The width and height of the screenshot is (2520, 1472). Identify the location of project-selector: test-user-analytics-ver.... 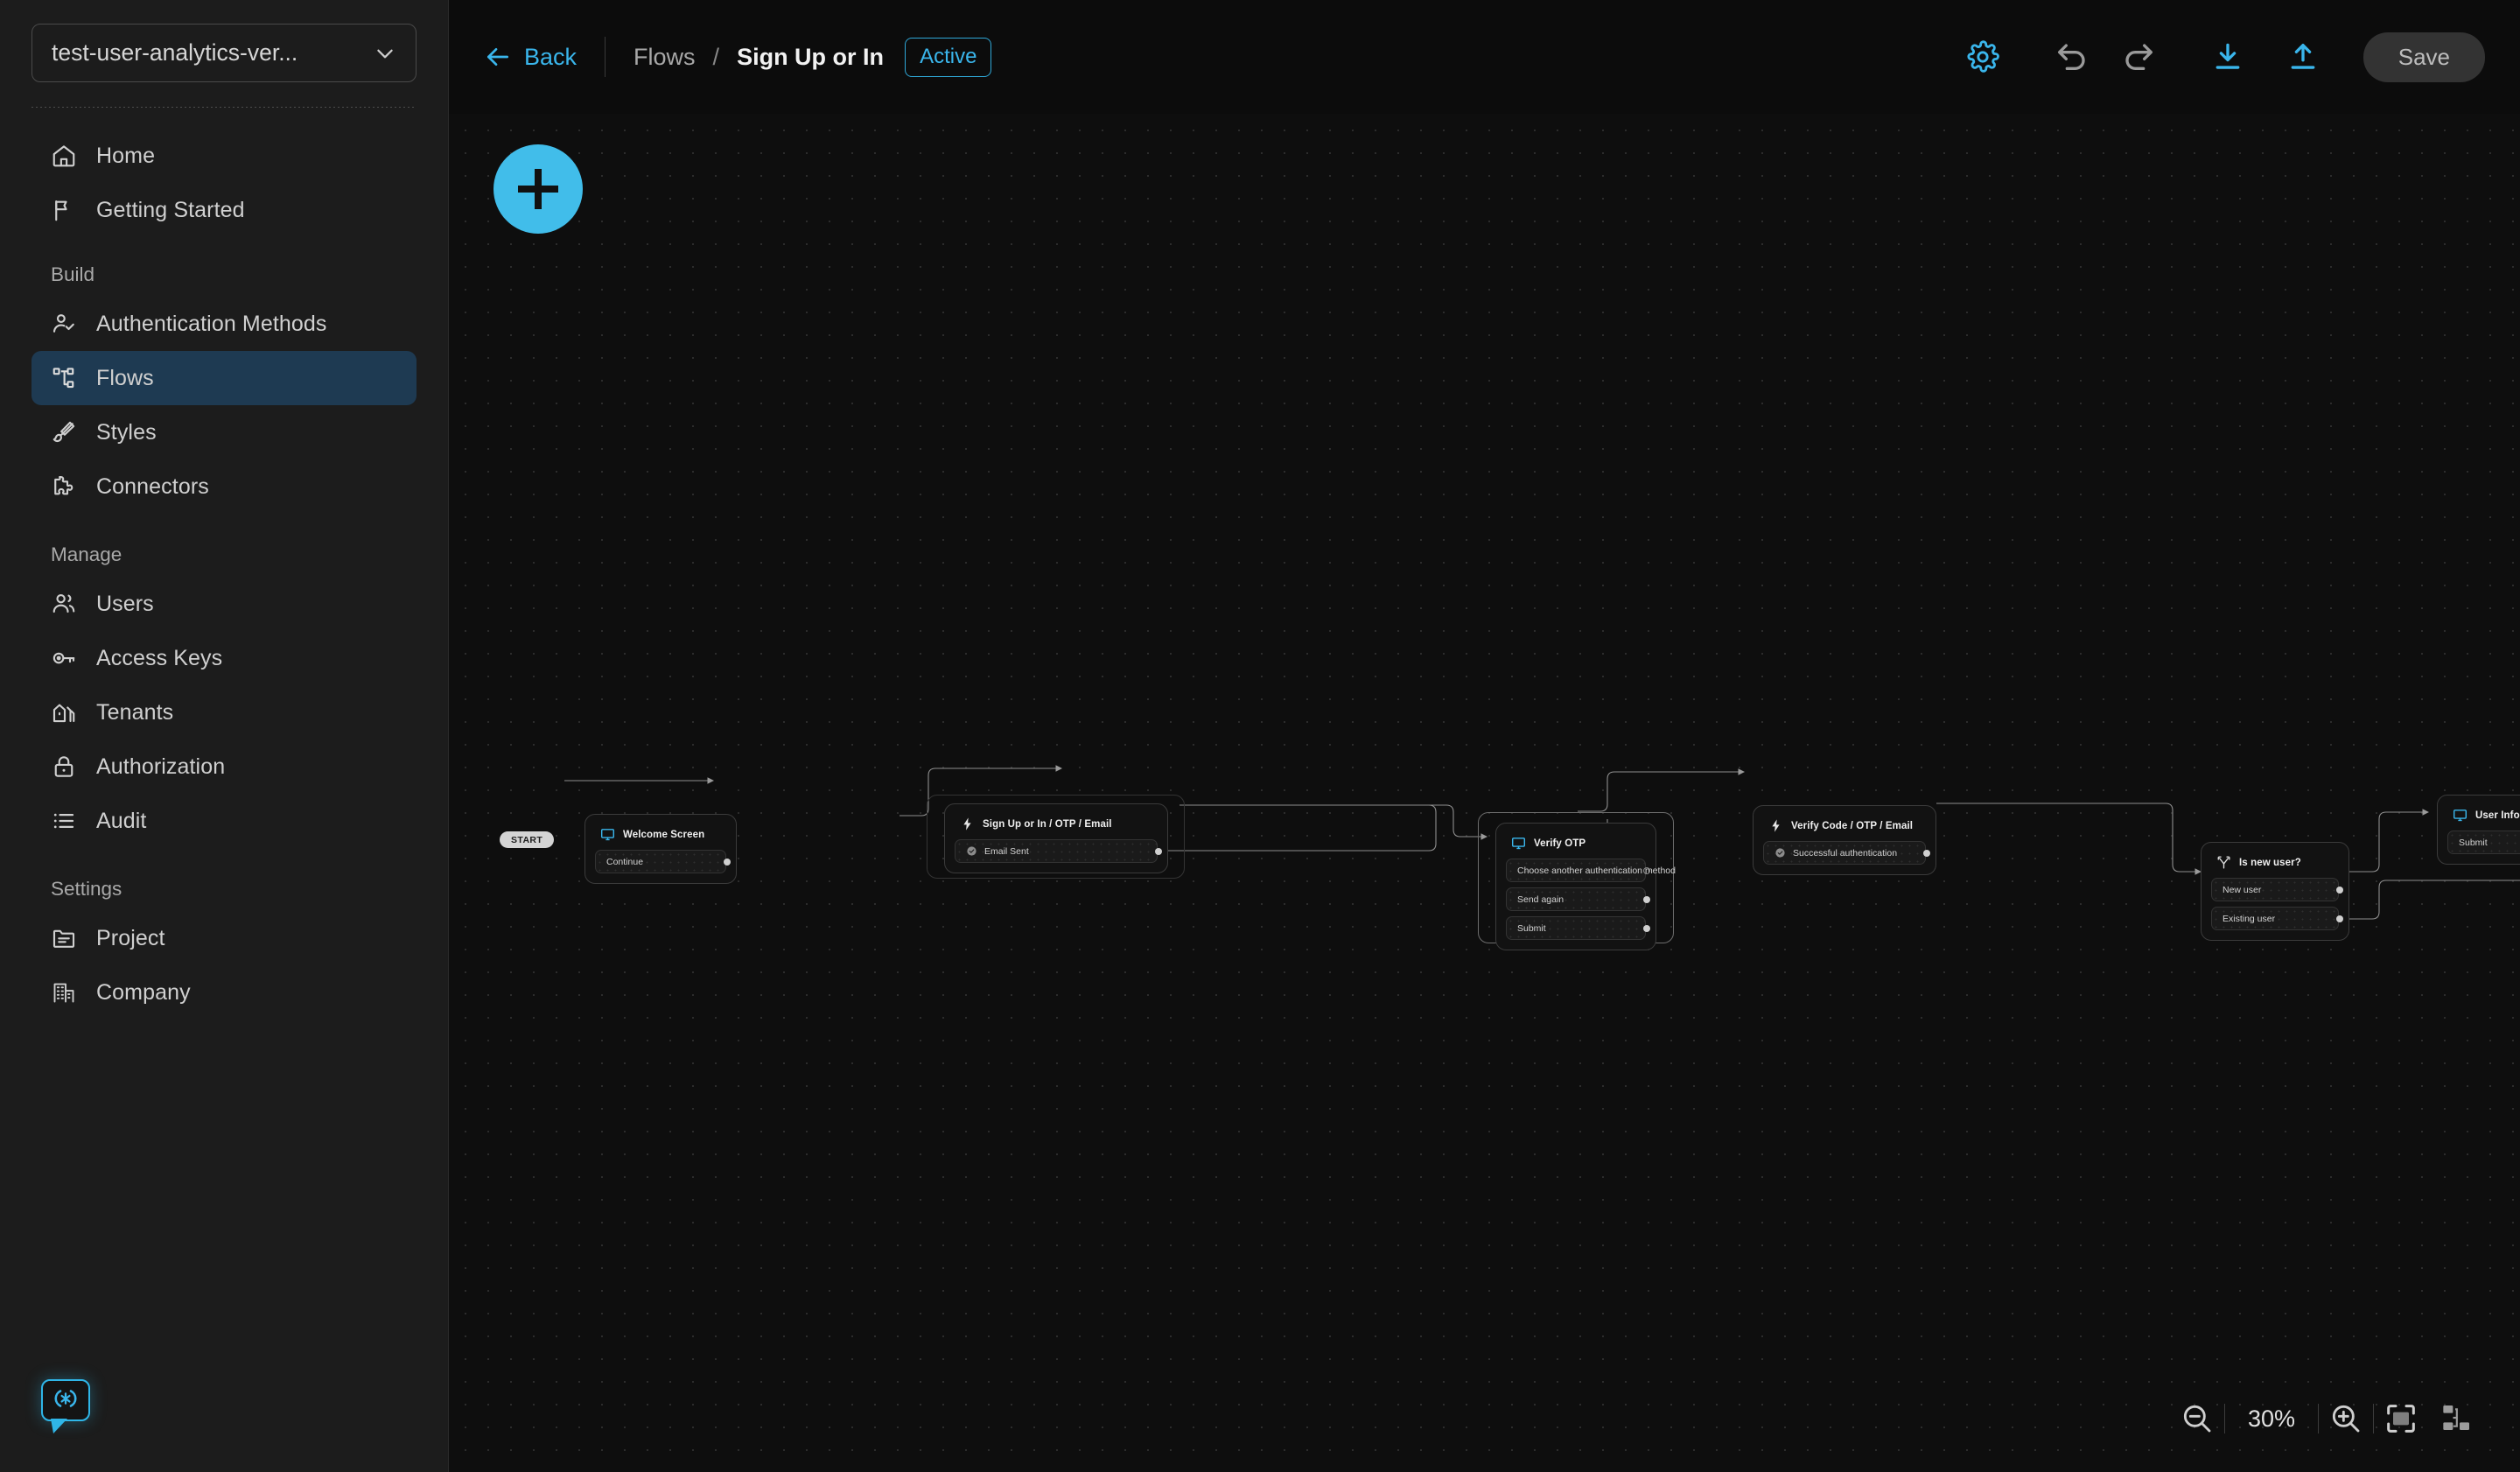
(224, 53).